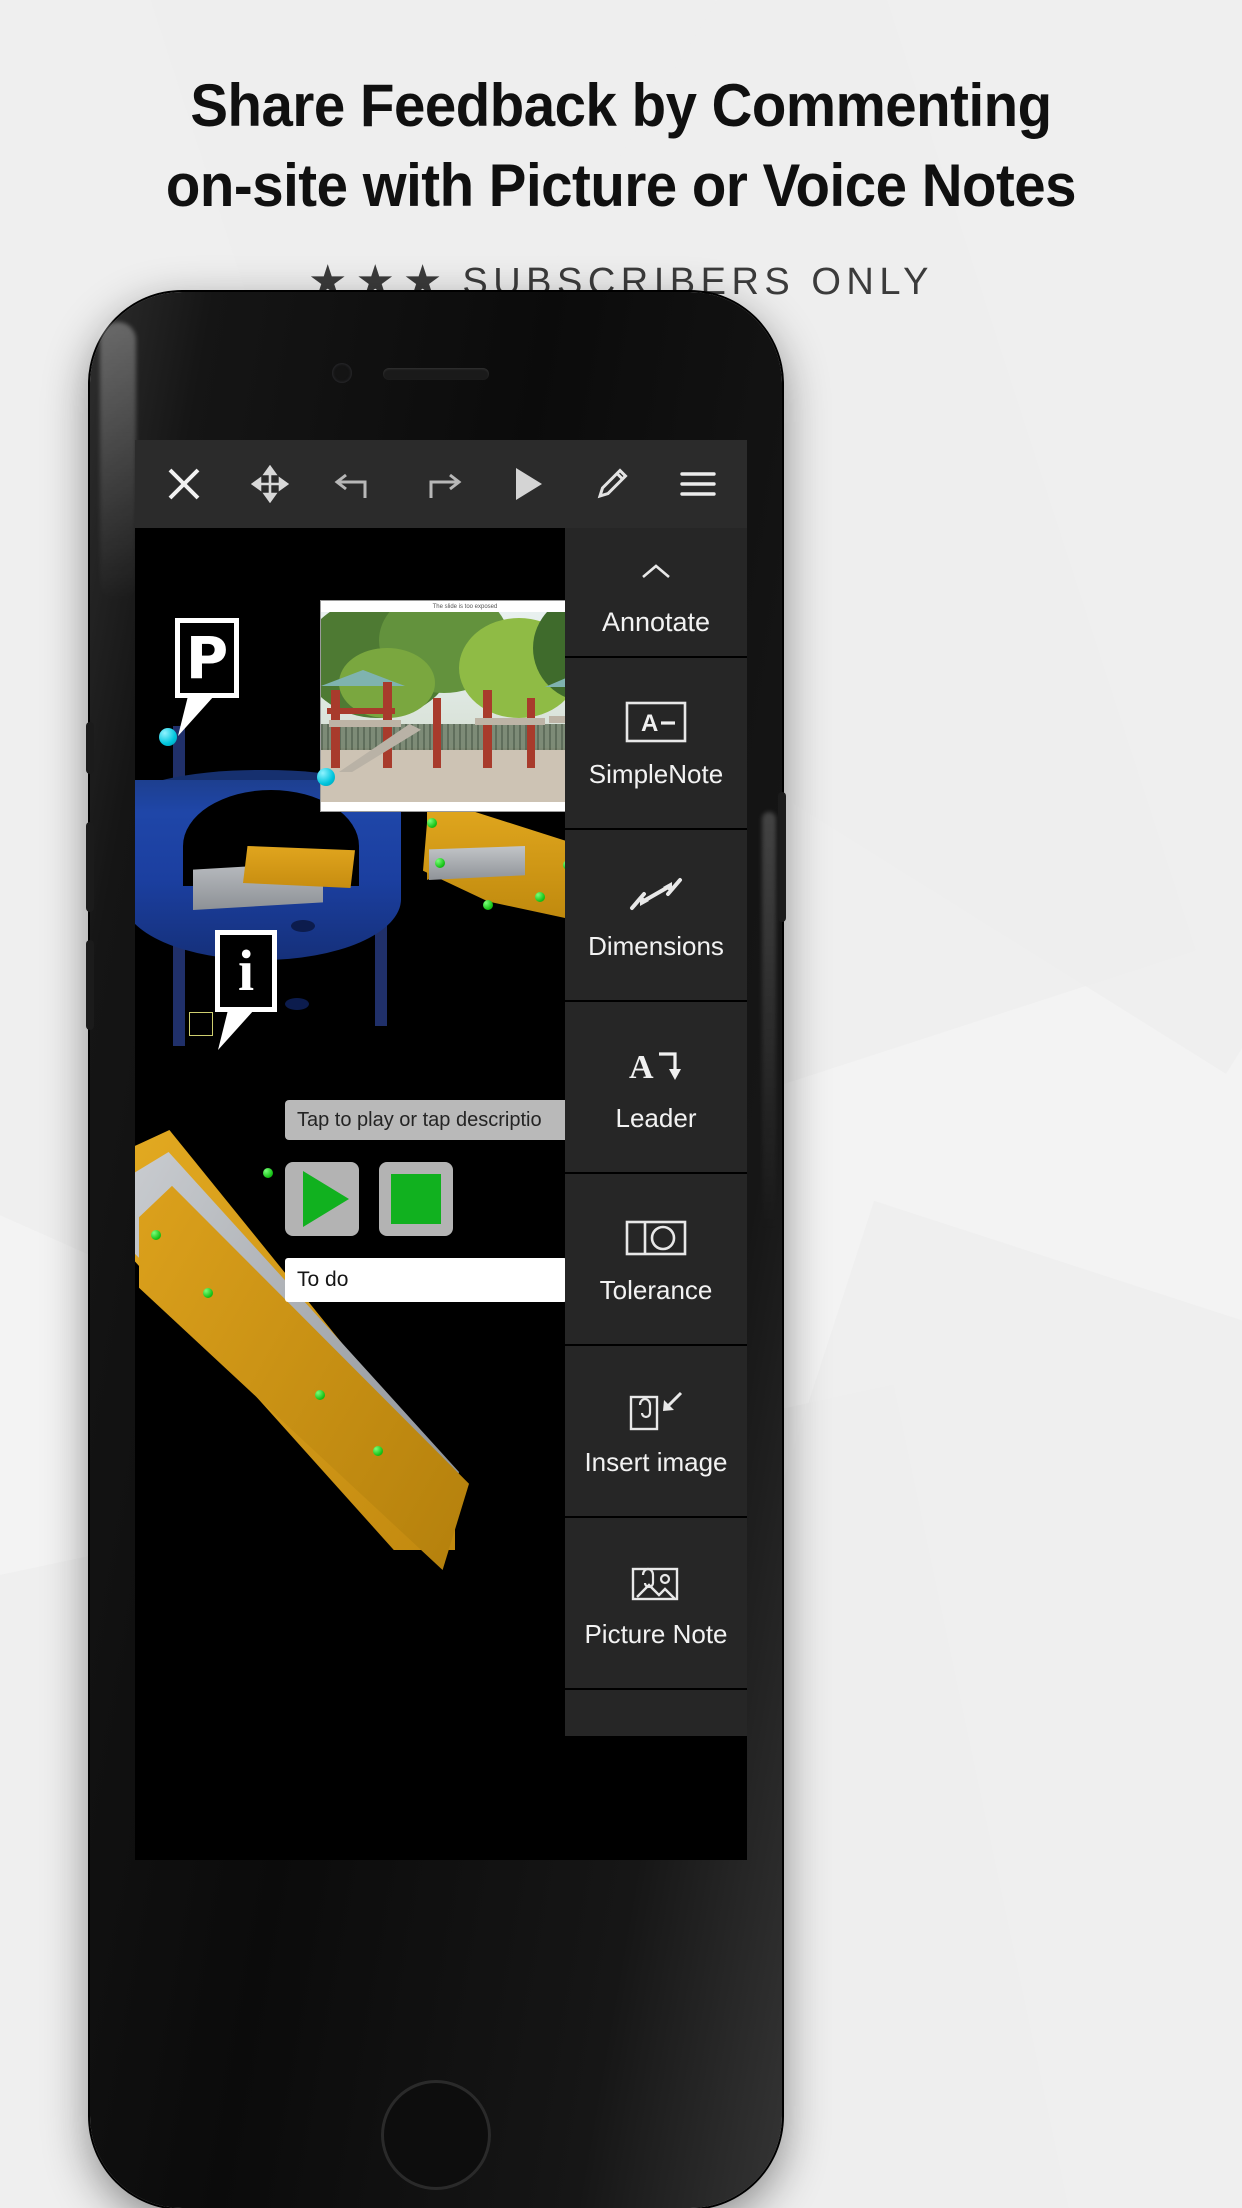  Describe the element at coordinates (445, 485) in the screenshot. I see `redo-icon` at that location.